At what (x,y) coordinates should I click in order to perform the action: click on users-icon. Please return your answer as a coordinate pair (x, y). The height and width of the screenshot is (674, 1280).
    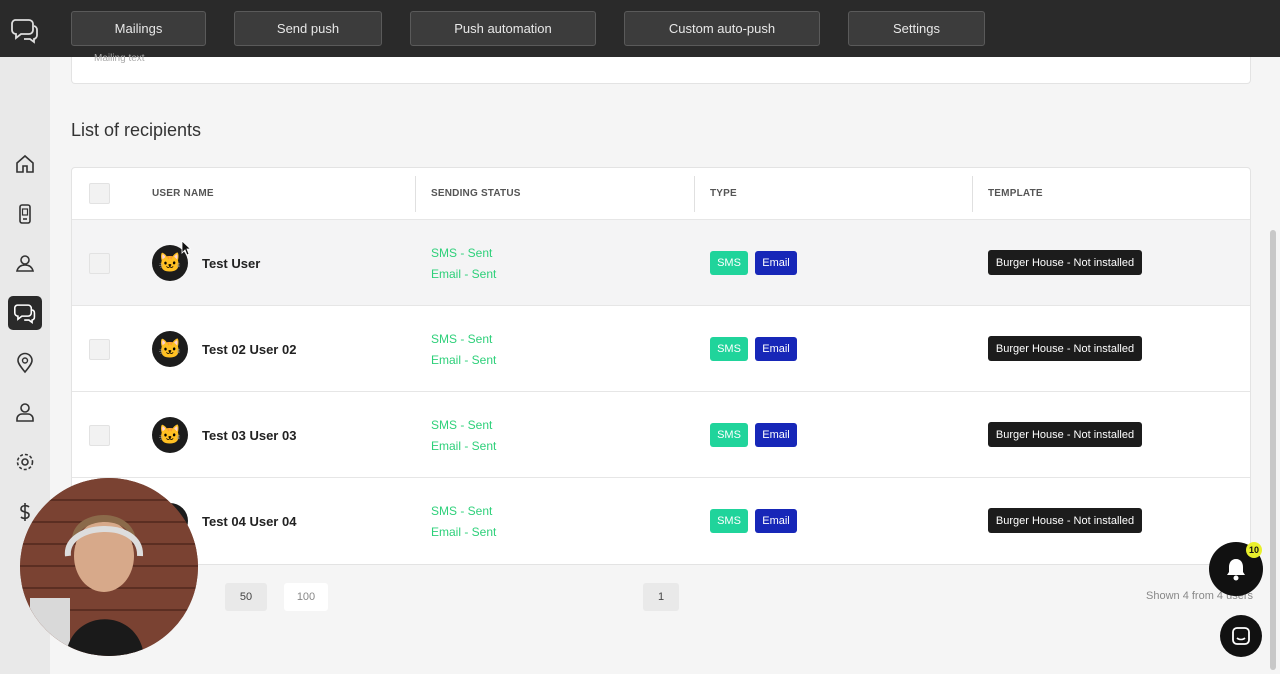
    Looking at the image, I should click on (25, 263).